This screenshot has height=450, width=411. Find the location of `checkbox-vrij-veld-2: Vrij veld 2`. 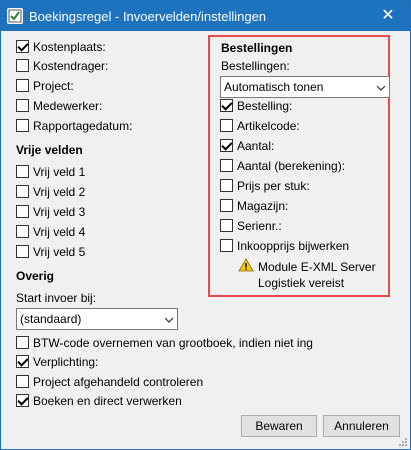

checkbox-vrij-veld-2: Vrij veld 2 is located at coordinates (50, 192).